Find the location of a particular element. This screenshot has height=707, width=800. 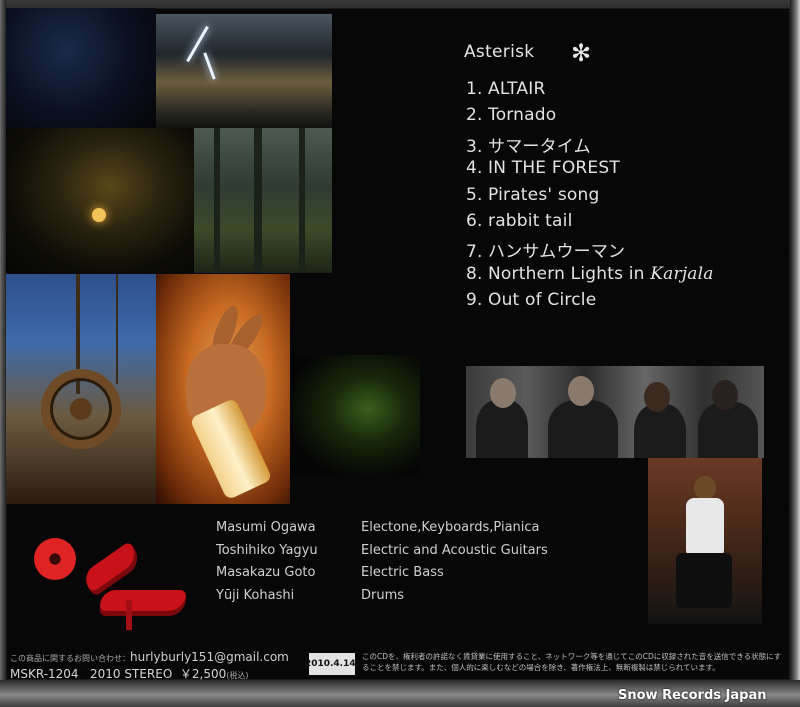

red-flower is located at coordinates (55, 559).